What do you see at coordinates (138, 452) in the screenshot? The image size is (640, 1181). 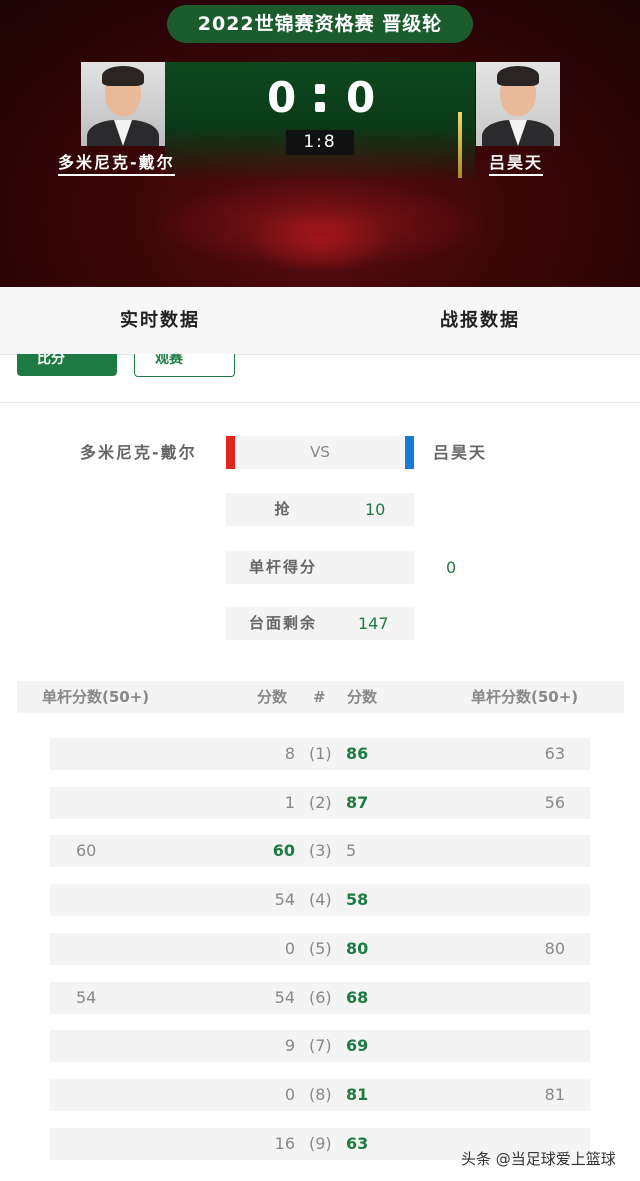 I see `vs-left-player-name: 多米尼克-戴尔` at bounding box center [138, 452].